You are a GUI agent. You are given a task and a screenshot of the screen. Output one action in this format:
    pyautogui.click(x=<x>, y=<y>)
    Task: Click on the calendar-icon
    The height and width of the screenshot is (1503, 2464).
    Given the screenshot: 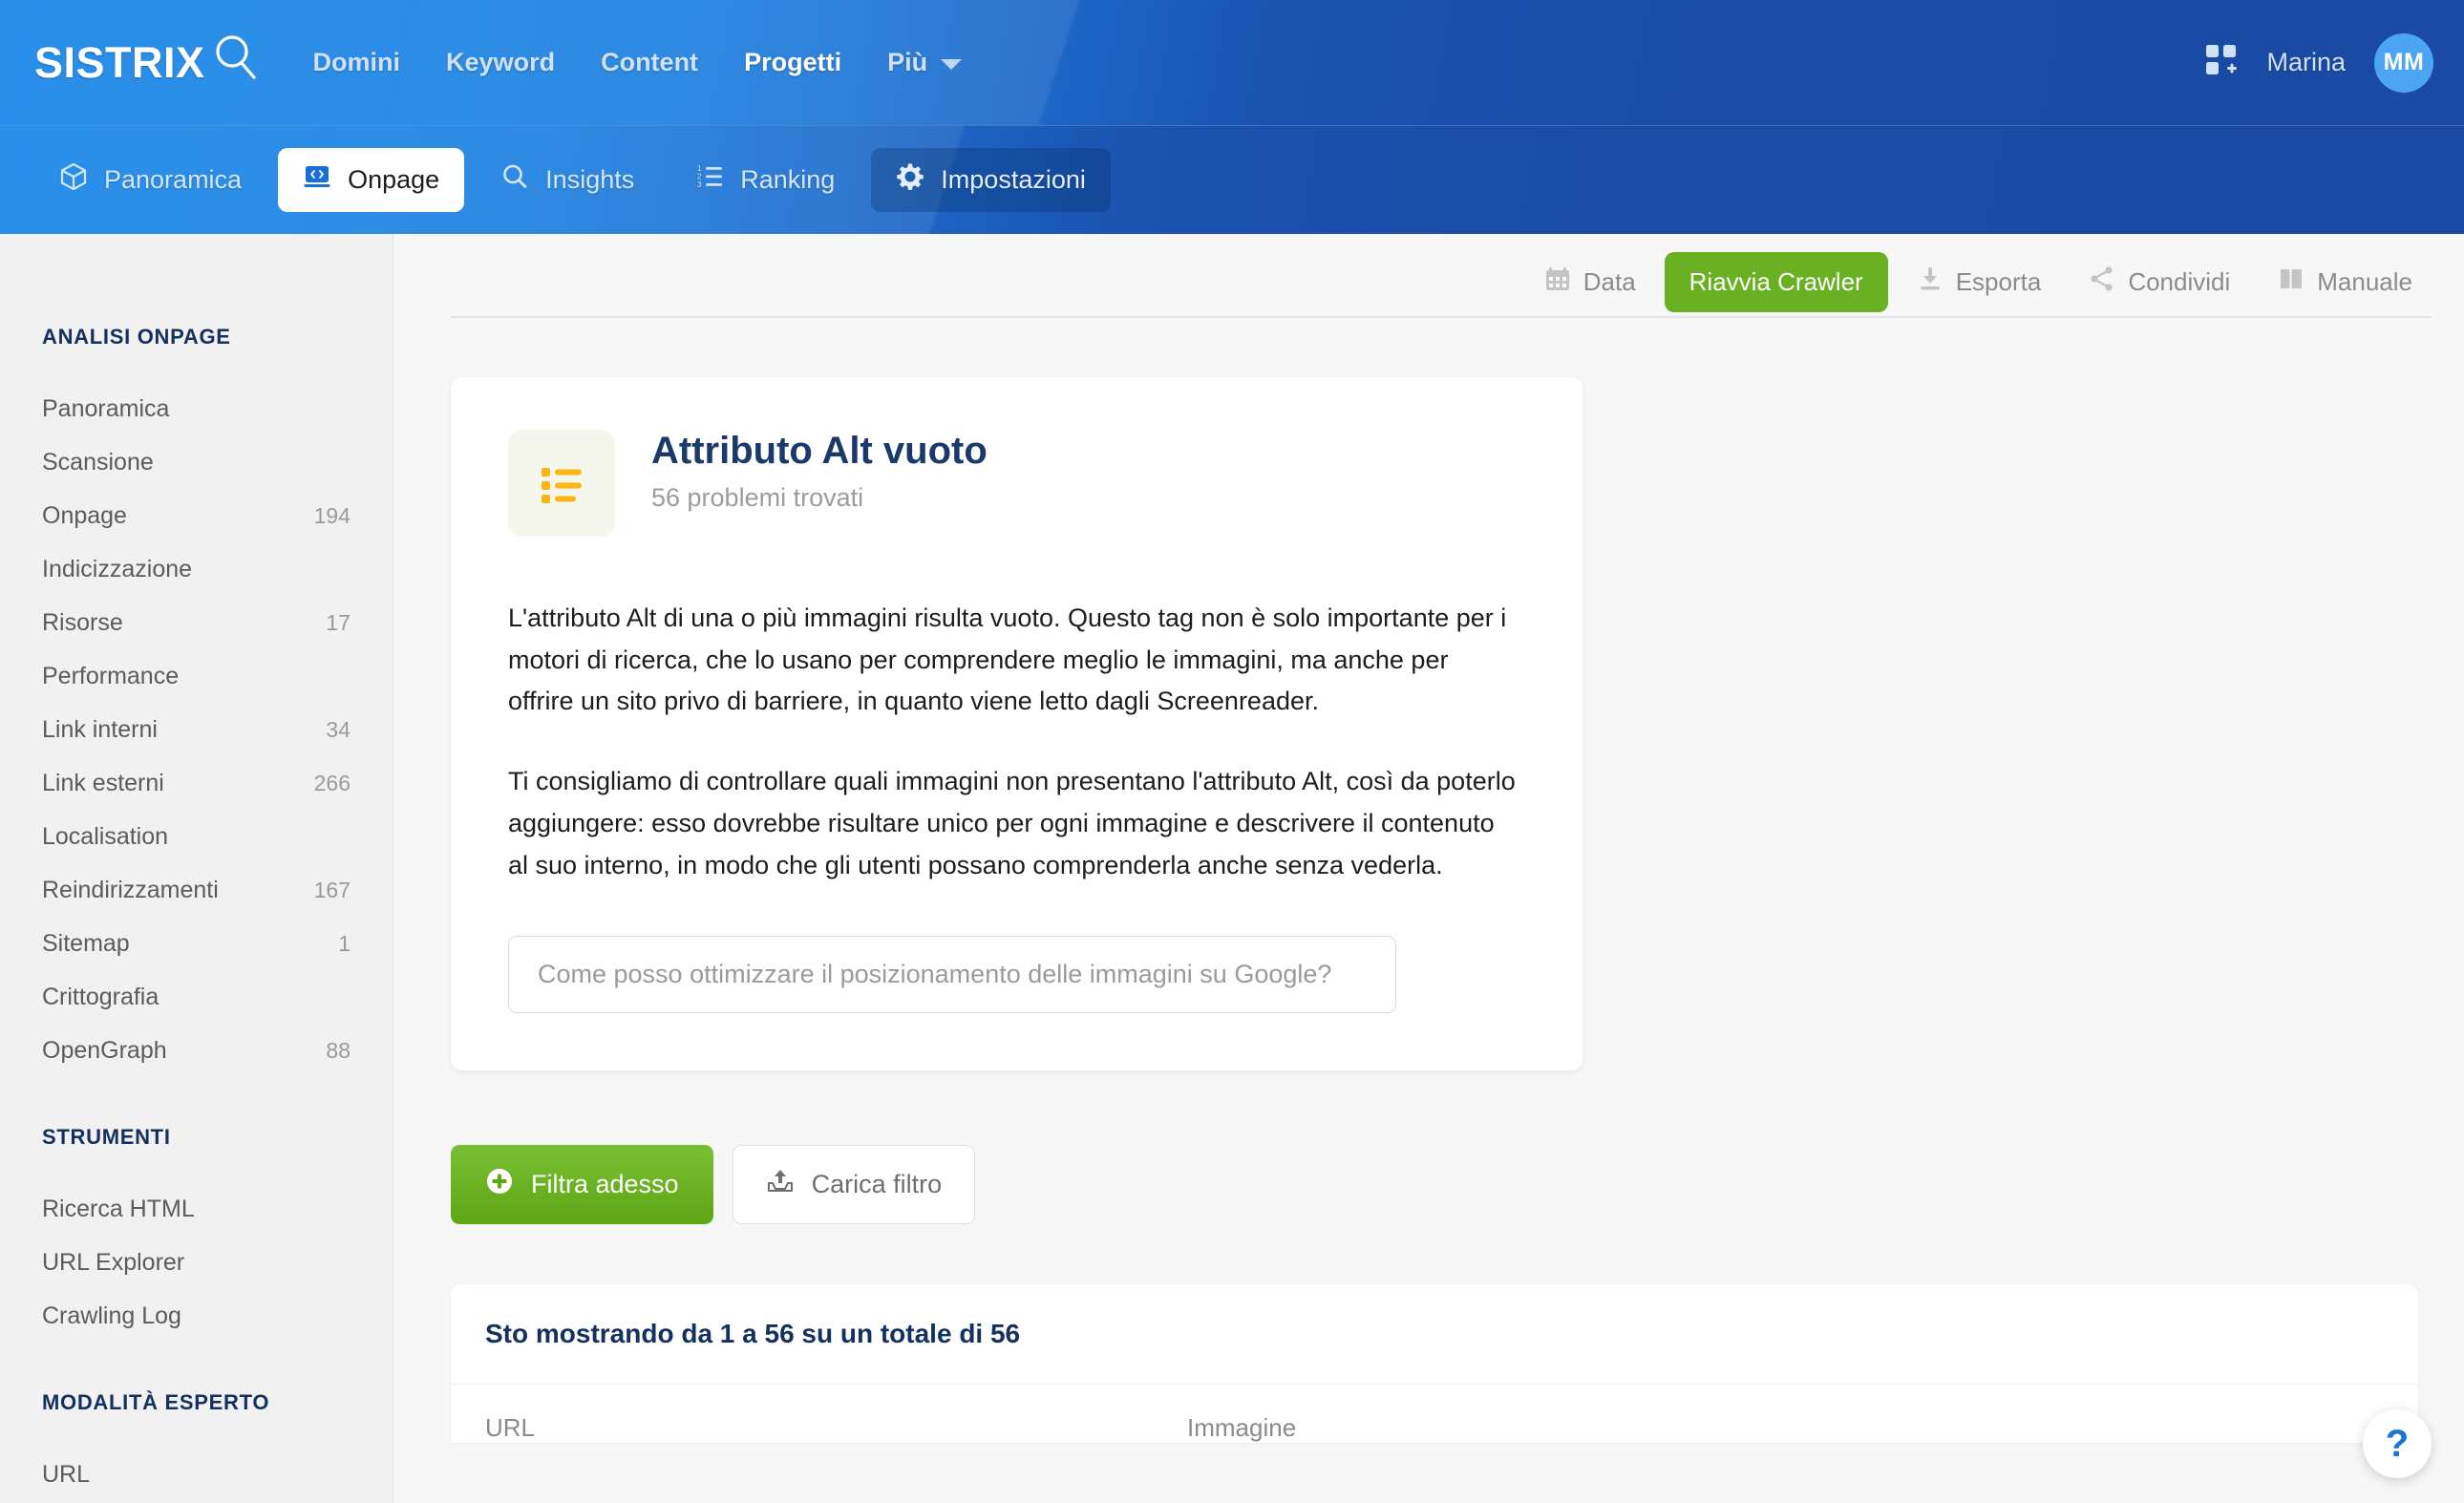 What is the action you would take?
    pyautogui.click(x=1557, y=282)
    